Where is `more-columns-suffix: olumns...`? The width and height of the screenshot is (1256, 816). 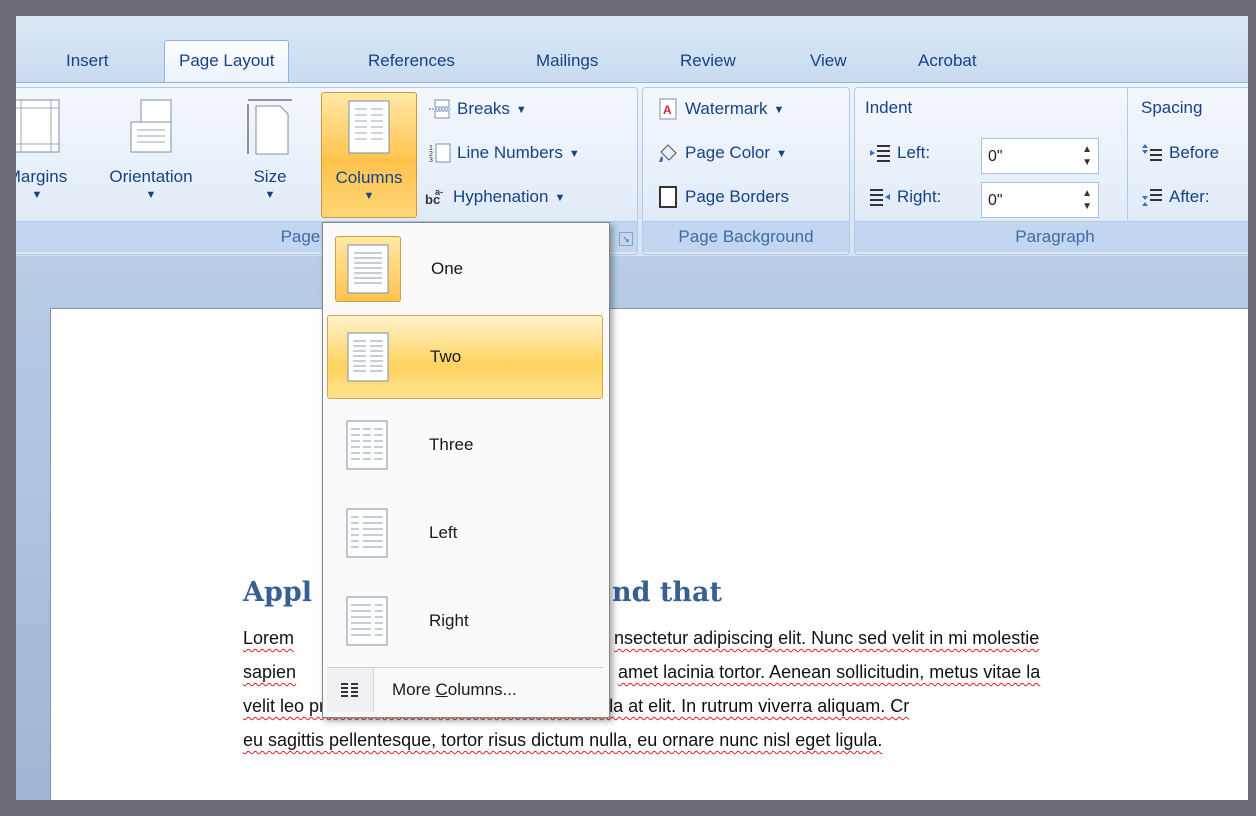
more-columns-suffix: olumns... is located at coordinates (482, 689).